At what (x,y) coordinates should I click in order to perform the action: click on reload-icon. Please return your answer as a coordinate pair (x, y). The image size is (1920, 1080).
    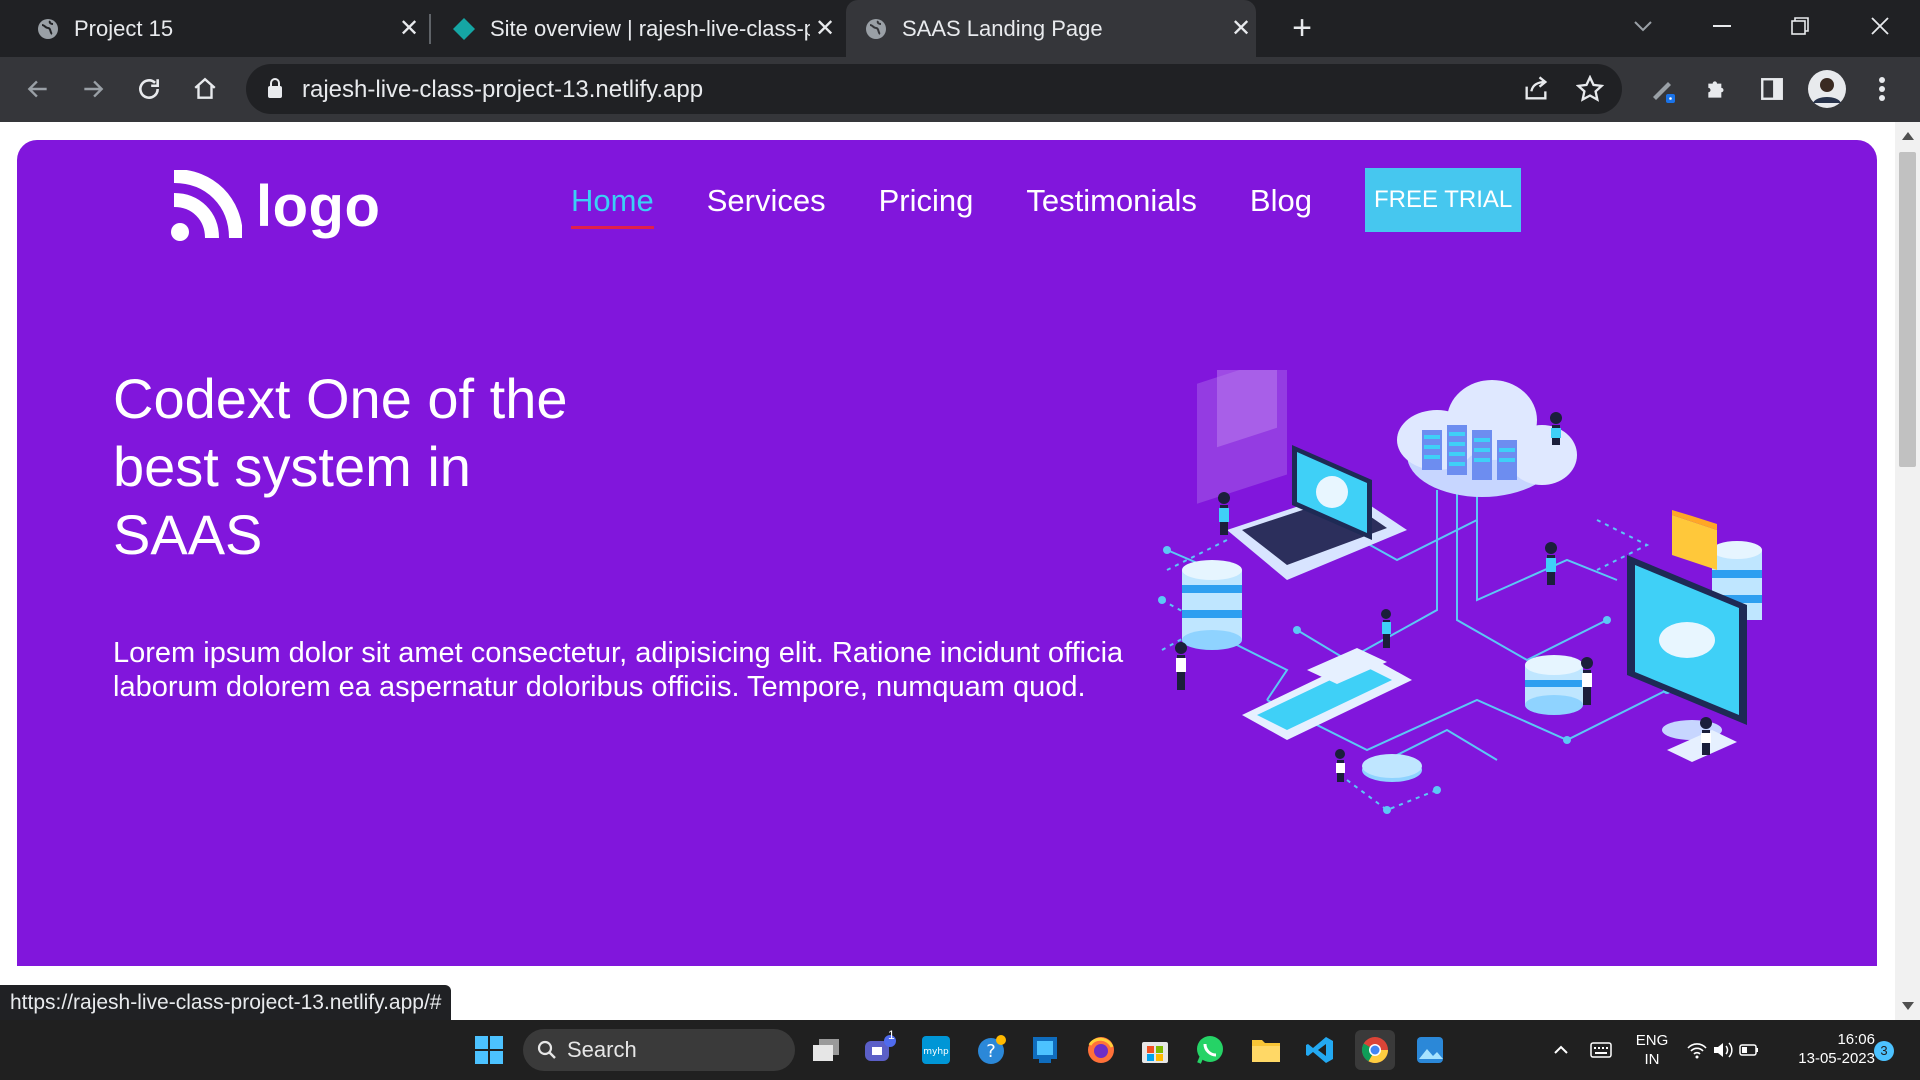
    Looking at the image, I should click on (149, 89).